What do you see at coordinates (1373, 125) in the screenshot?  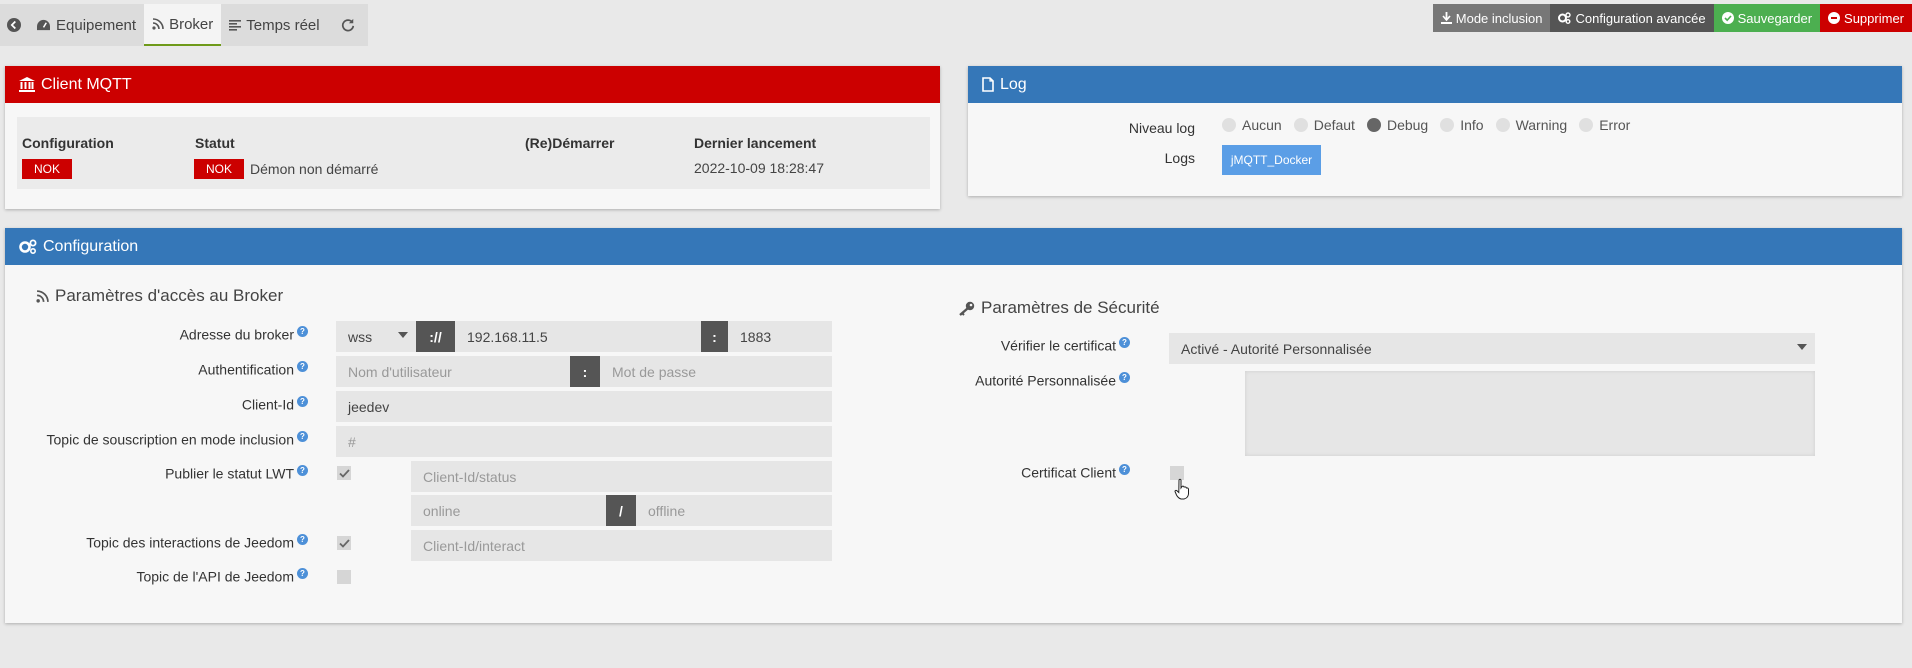 I see `radio-debug-icon` at bounding box center [1373, 125].